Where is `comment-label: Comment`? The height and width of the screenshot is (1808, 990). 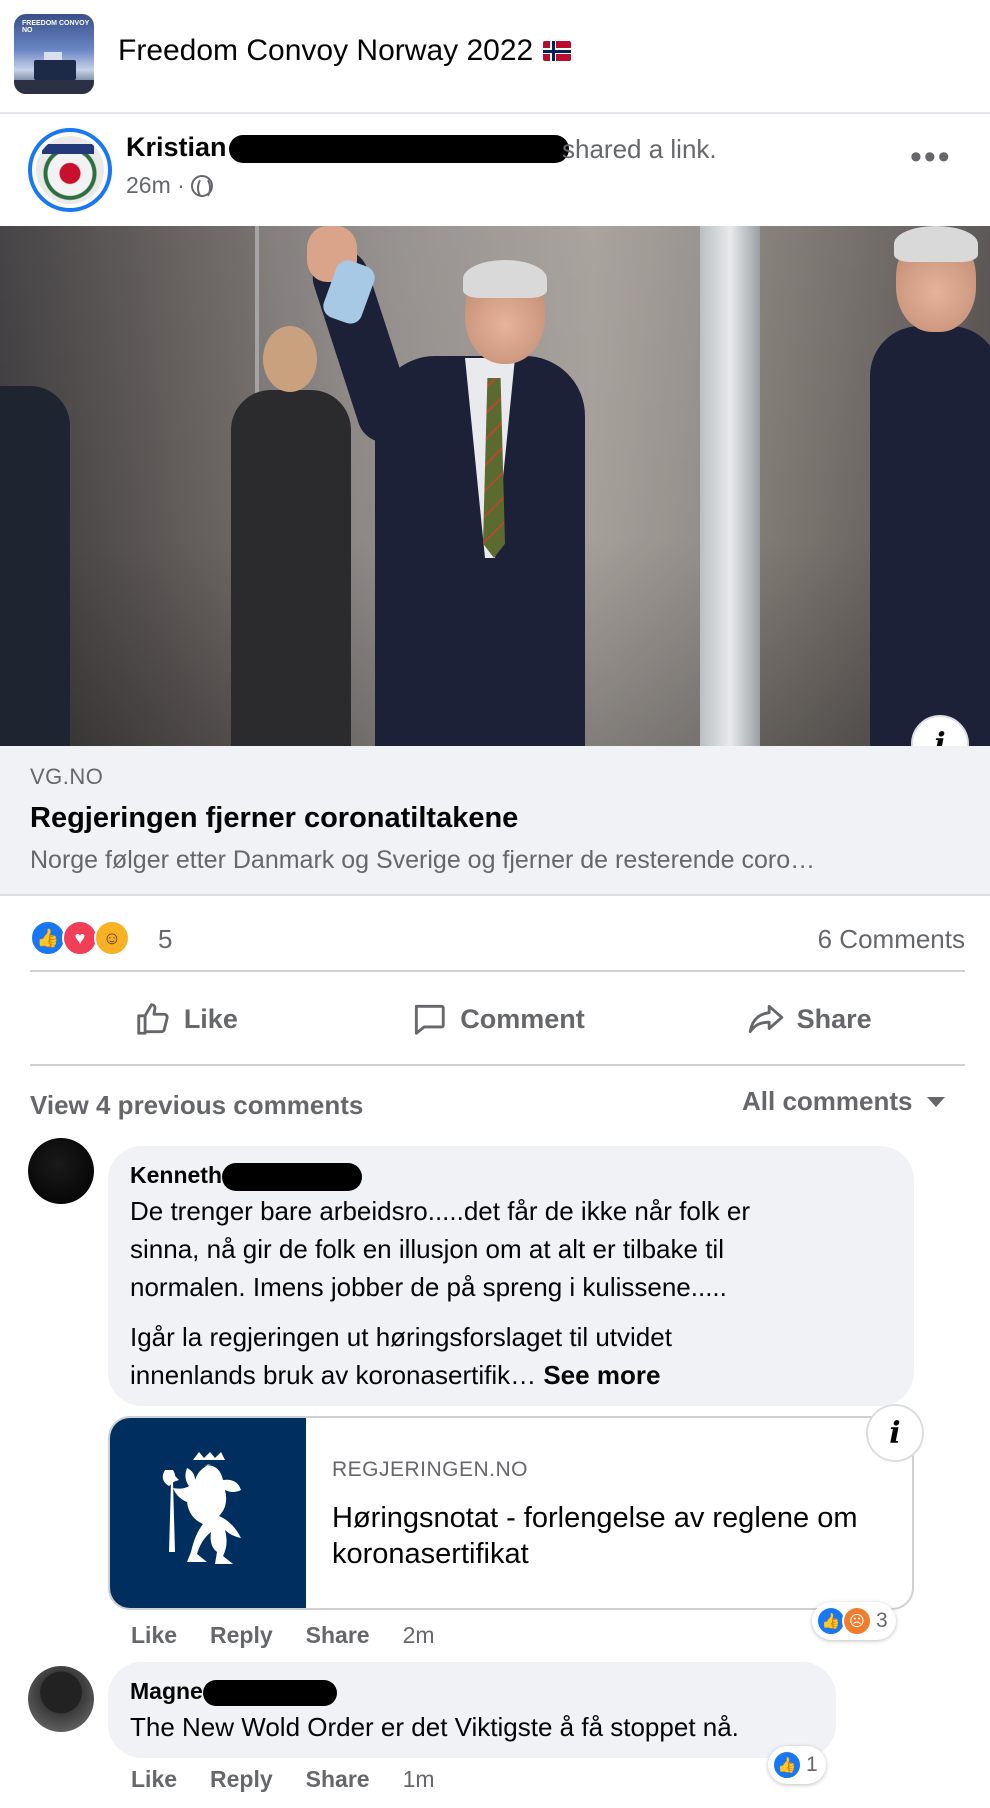 comment-label: Comment is located at coordinates (522, 1018).